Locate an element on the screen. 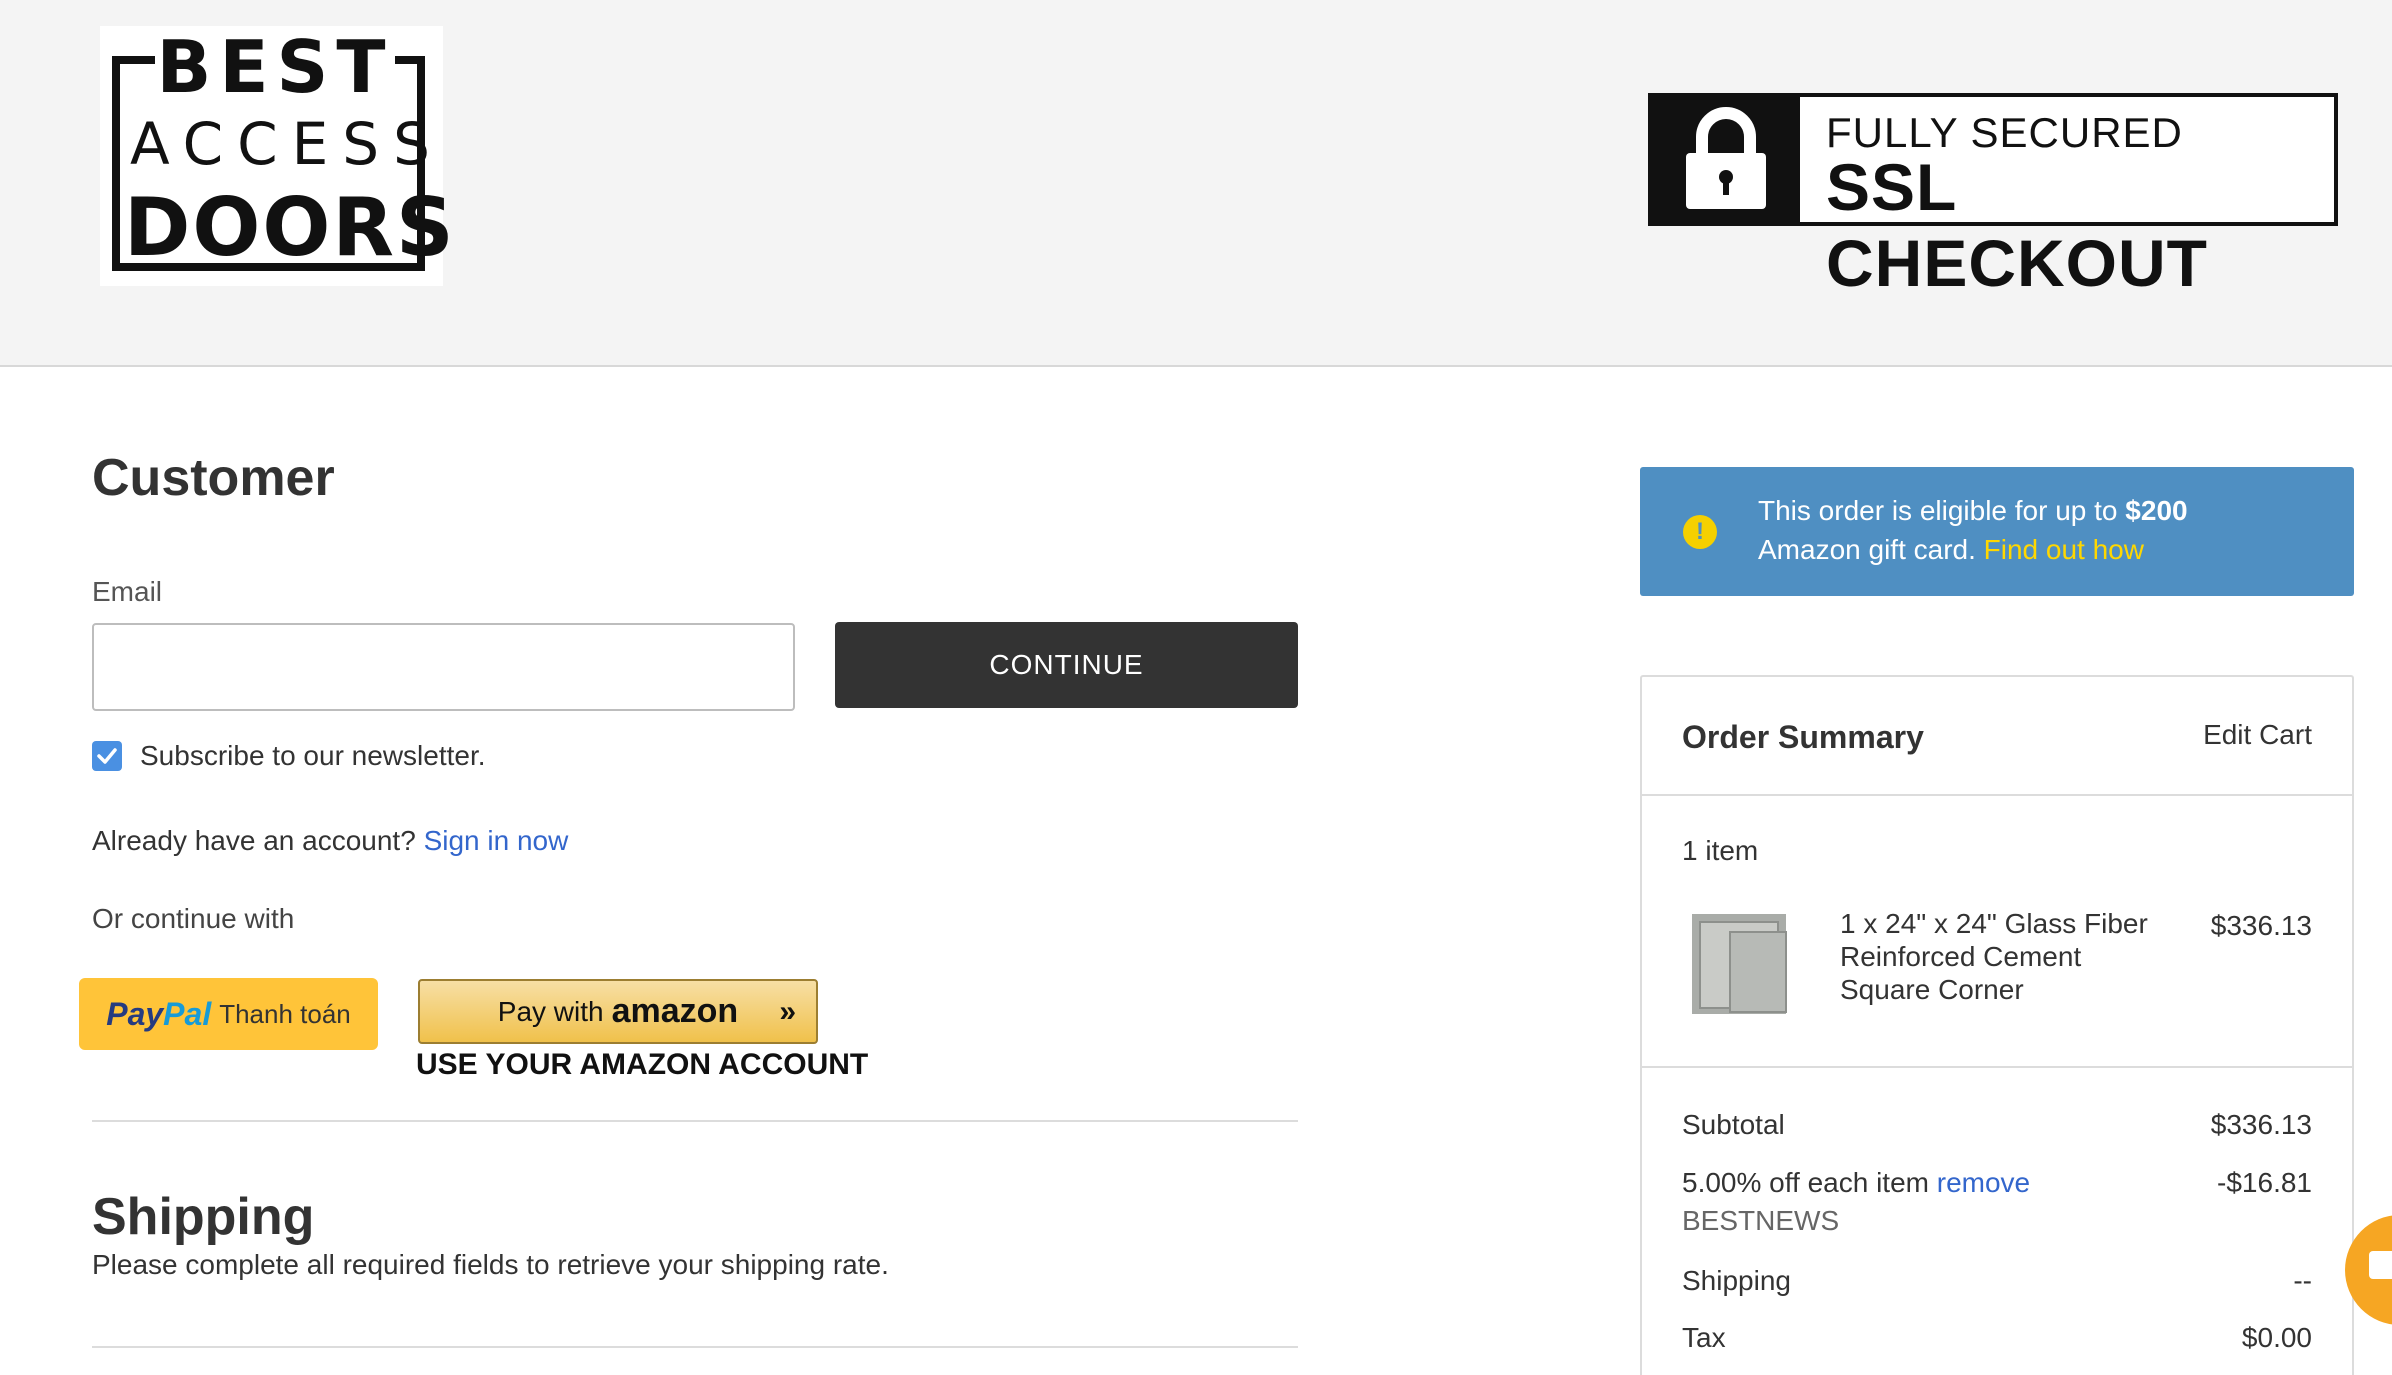  paypal-button: Pay Pal Thanh toán is located at coordinates (228, 1014).